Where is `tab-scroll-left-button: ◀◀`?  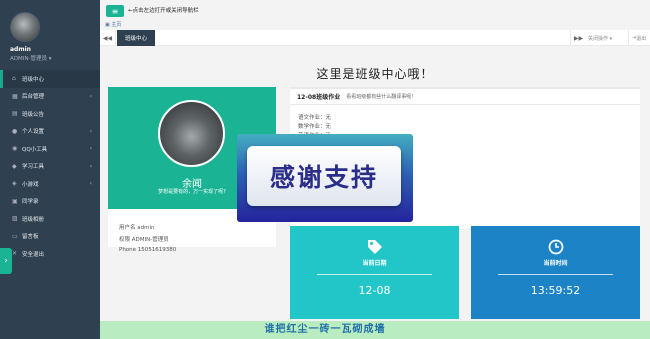 tab-scroll-left-button: ◀◀ is located at coordinates (108, 38).